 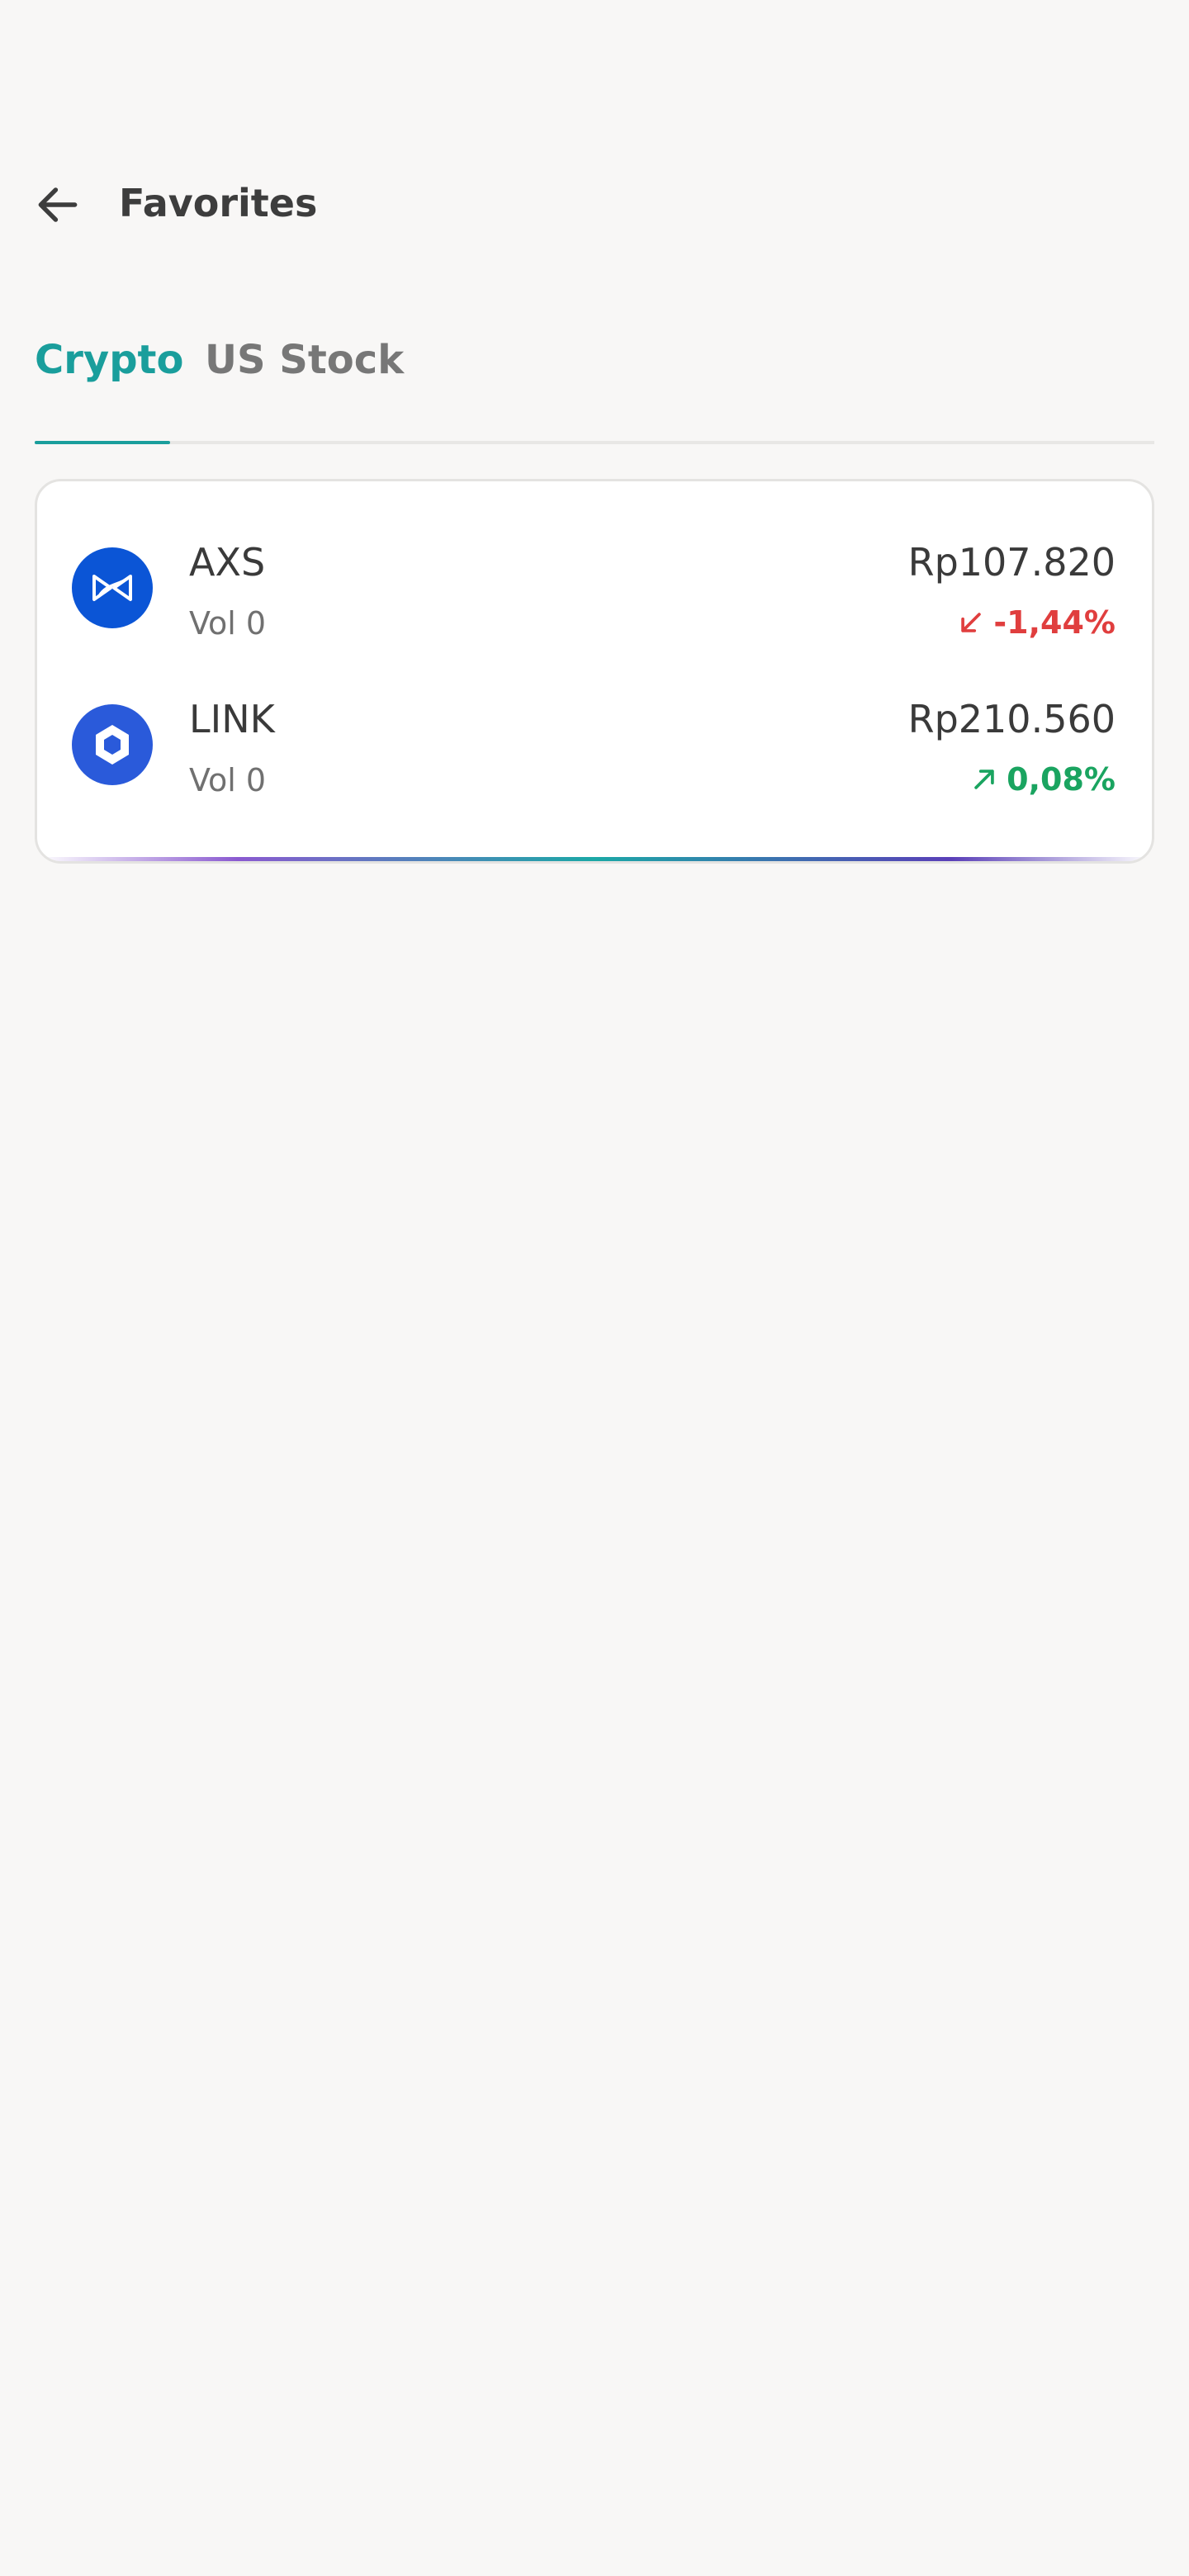 I want to click on back-button, so click(x=58, y=205).